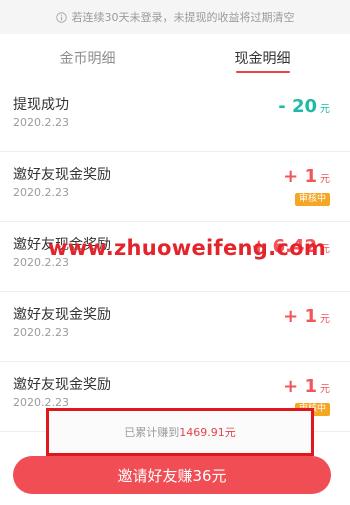 Image resolution: width=350 pixels, height=505 pixels. Describe the element at coordinates (175, 117) in the screenshot. I see `list-item: 提现成功 2020.2.23 - 20 元` at that location.